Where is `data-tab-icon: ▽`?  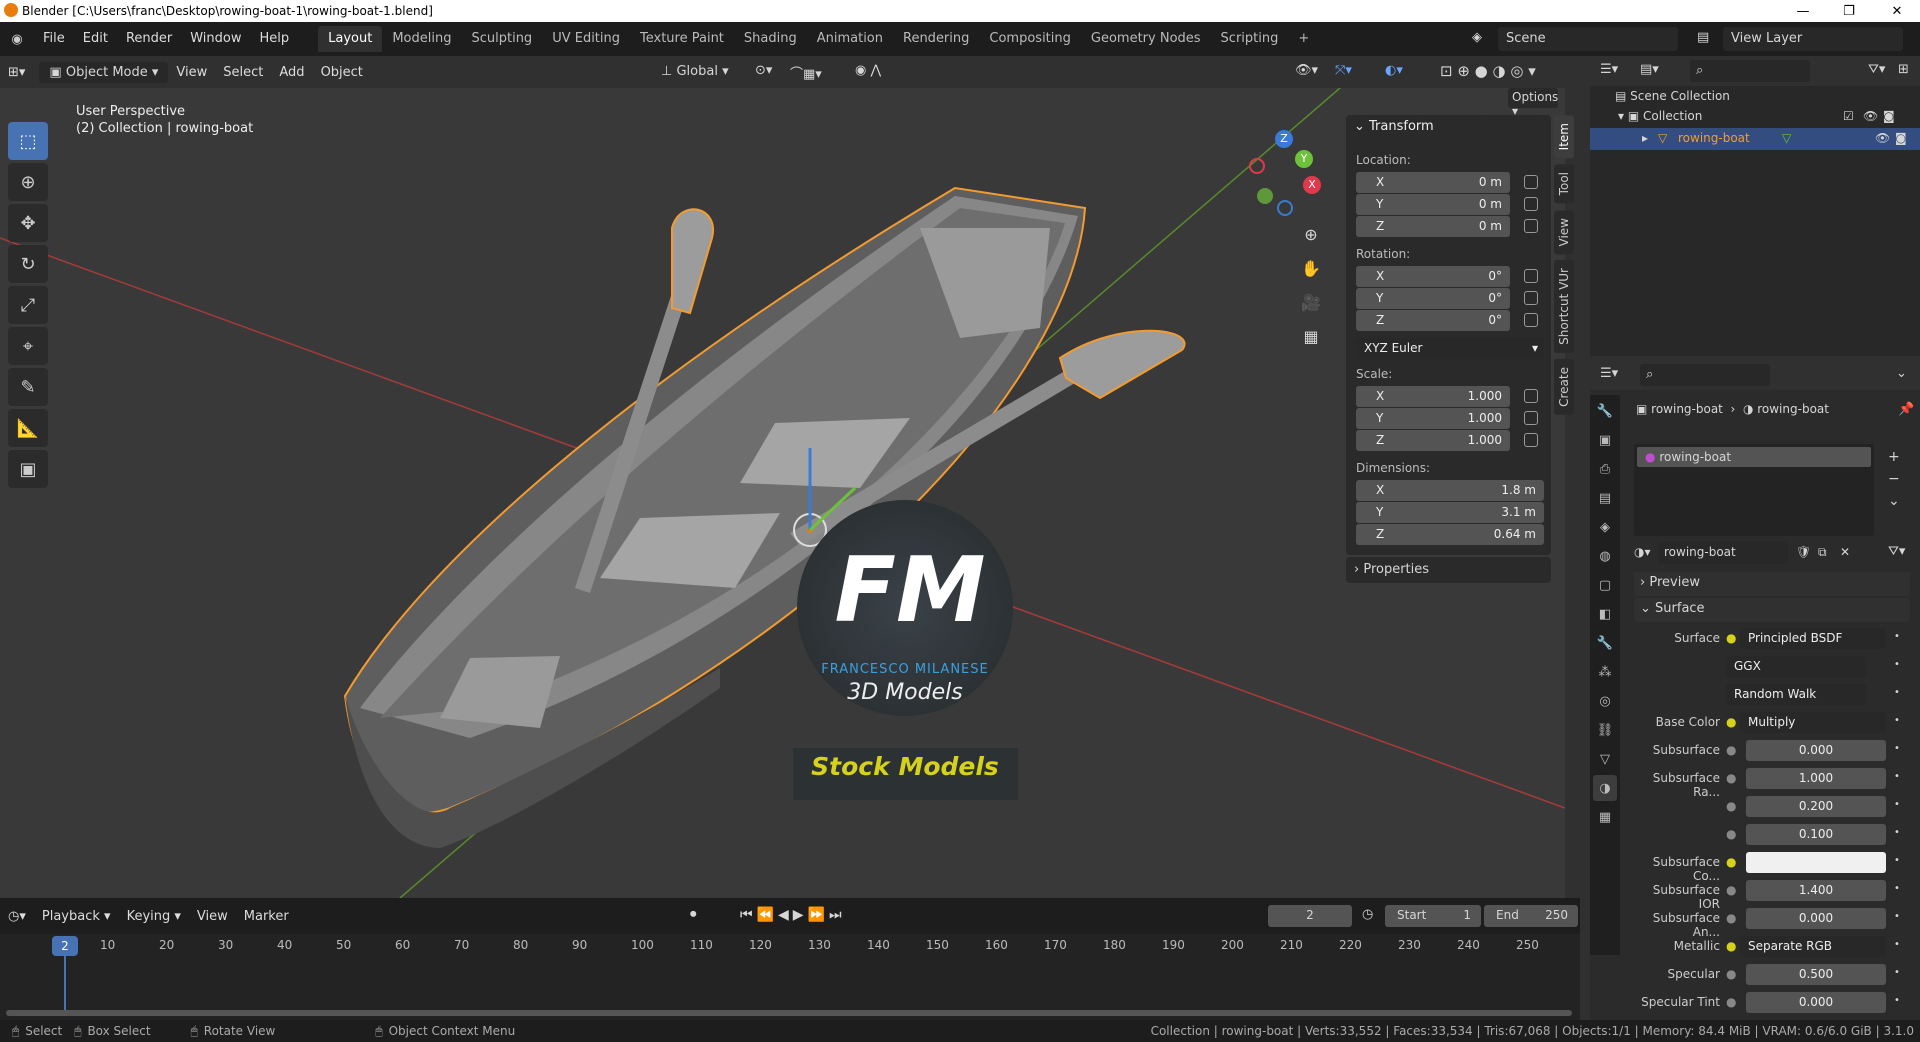 data-tab-icon: ▽ is located at coordinates (1605, 759).